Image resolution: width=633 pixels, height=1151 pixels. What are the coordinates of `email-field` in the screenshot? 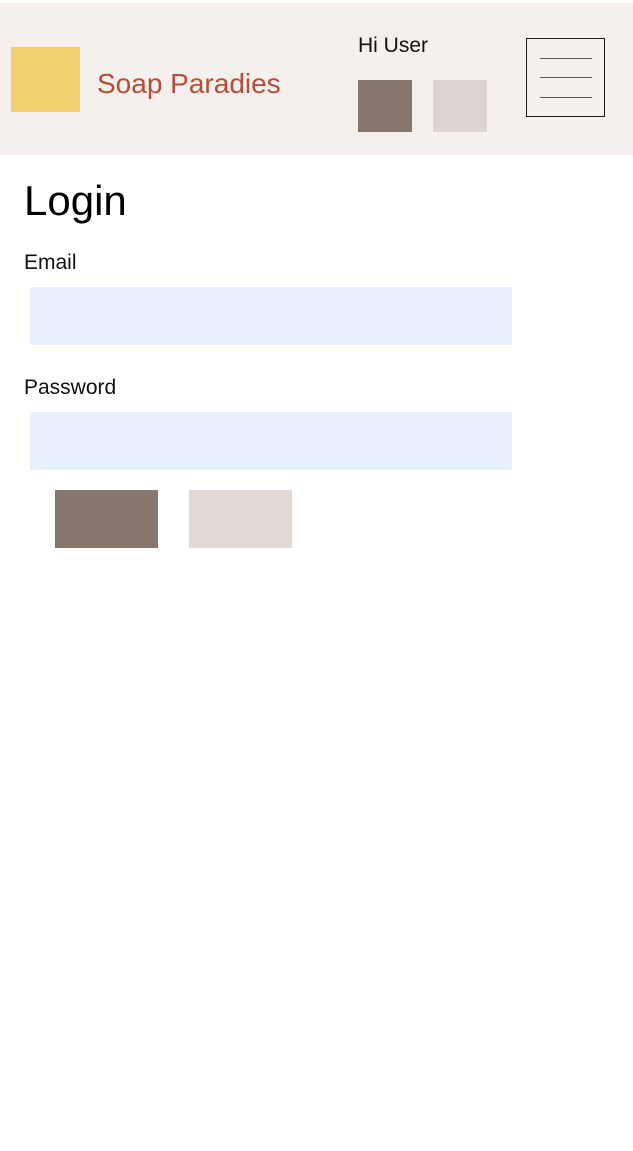 It's located at (271, 316).